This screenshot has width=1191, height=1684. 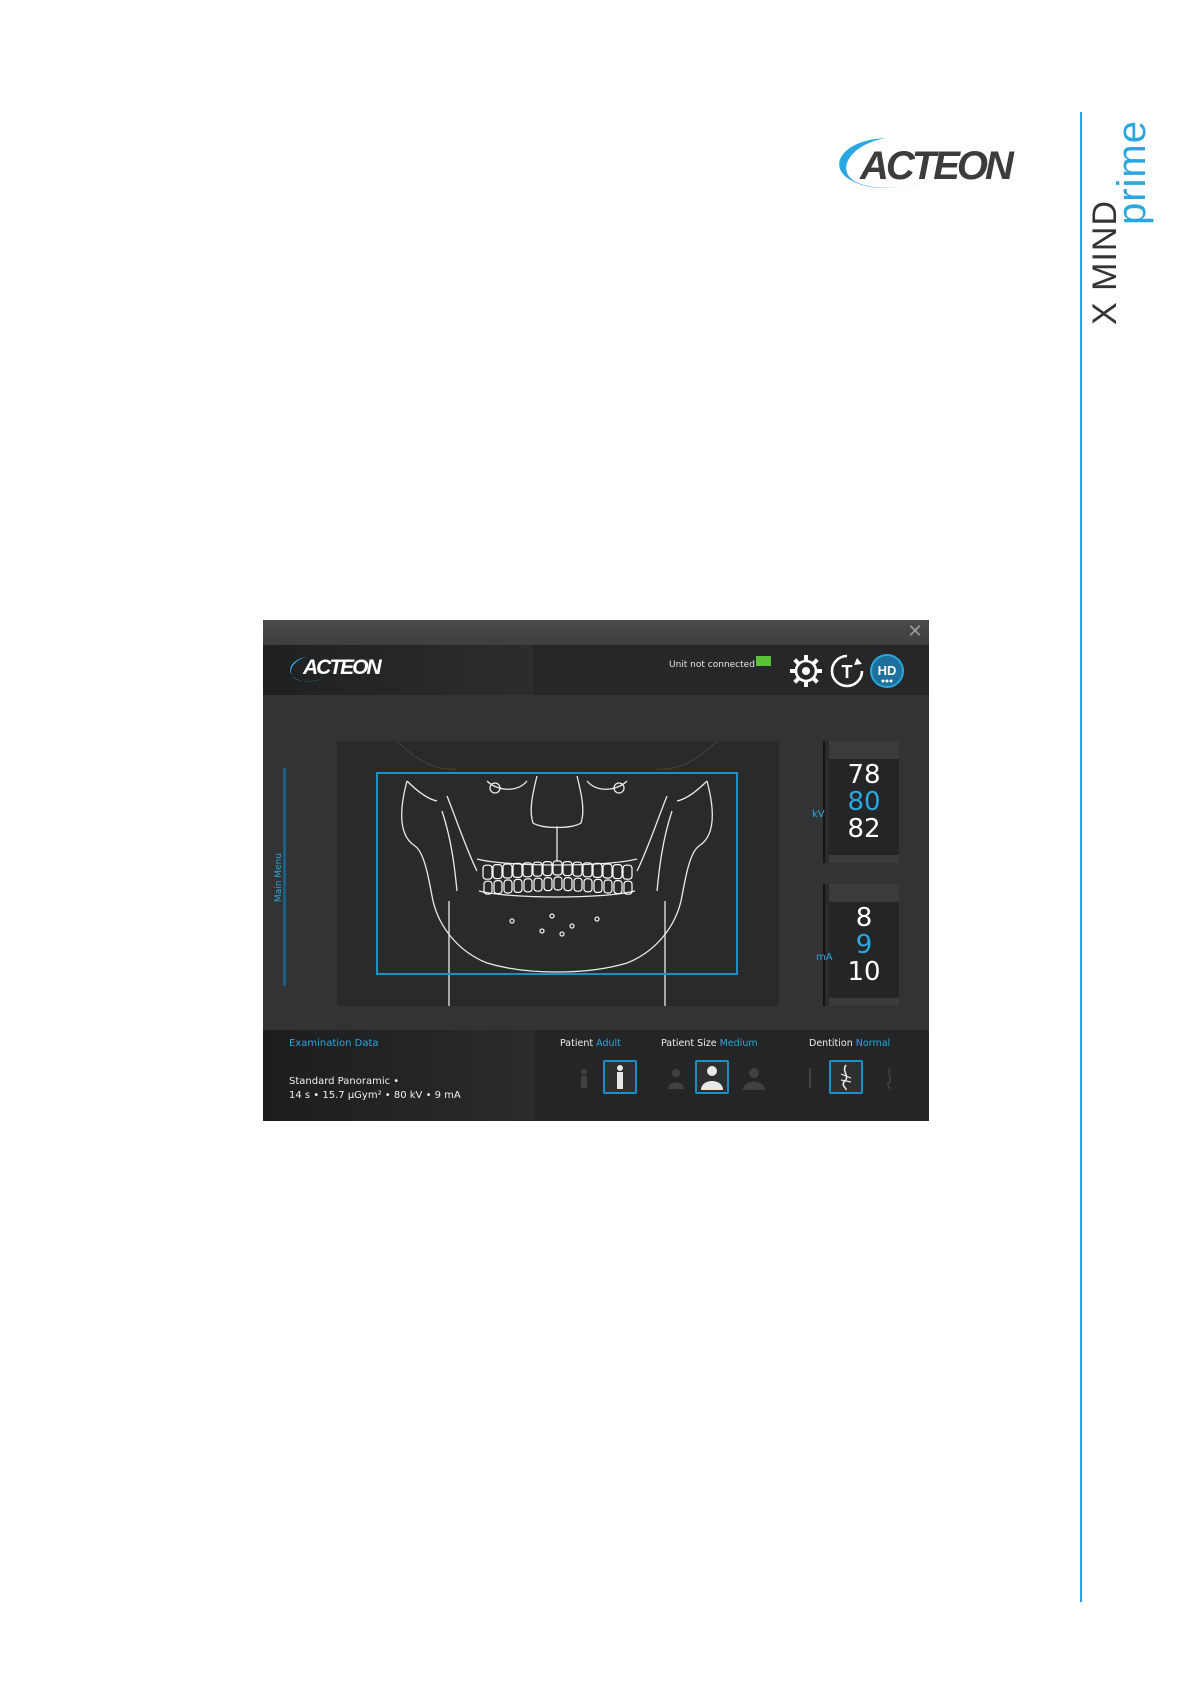 I want to click on tooth-profile-icon, so click(x=846, y=1077).